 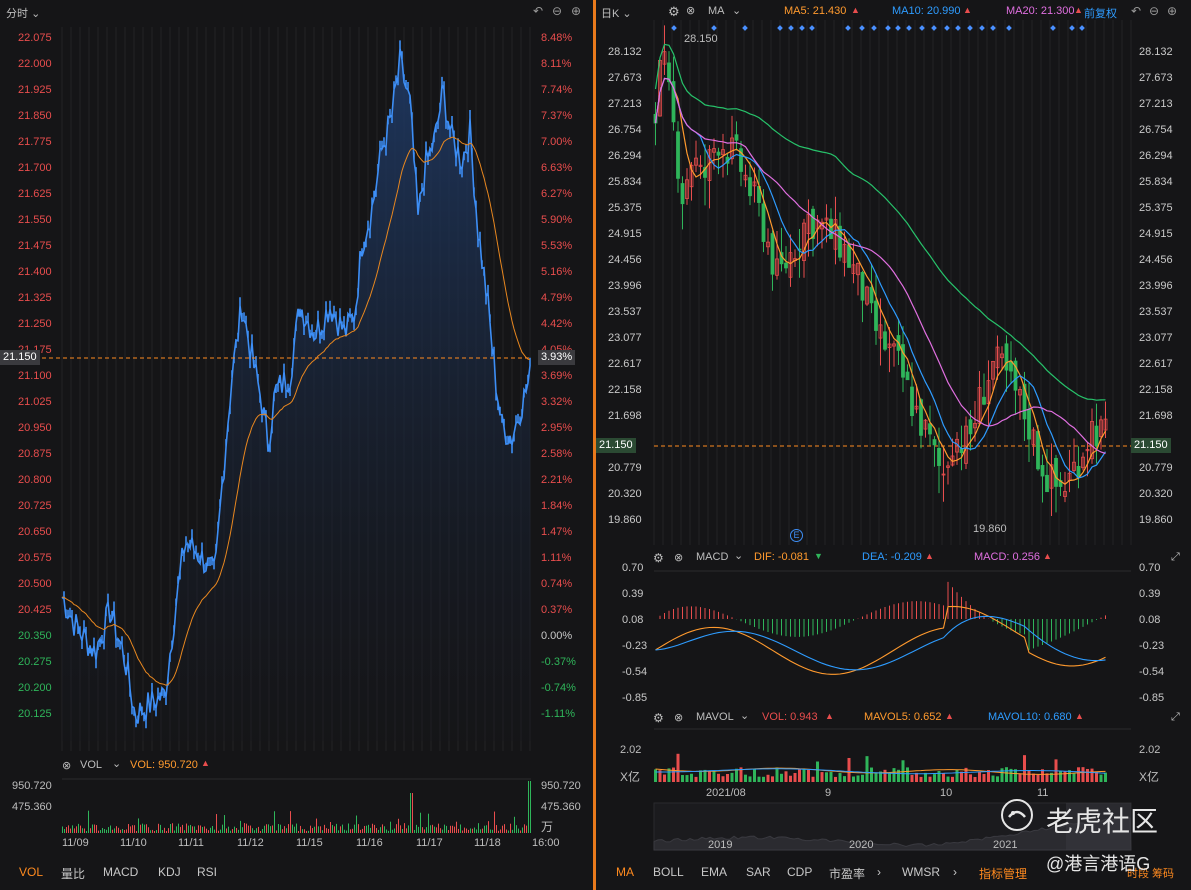 I want to click on price-tick: 20.350, so click(x=35, y=636).